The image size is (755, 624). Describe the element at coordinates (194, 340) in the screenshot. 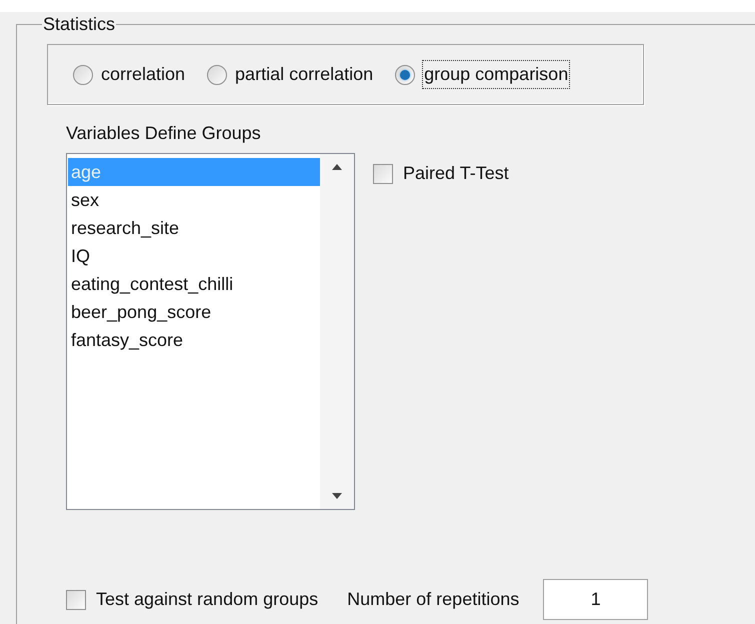

I see `list-item: fantasy_score` at that location.